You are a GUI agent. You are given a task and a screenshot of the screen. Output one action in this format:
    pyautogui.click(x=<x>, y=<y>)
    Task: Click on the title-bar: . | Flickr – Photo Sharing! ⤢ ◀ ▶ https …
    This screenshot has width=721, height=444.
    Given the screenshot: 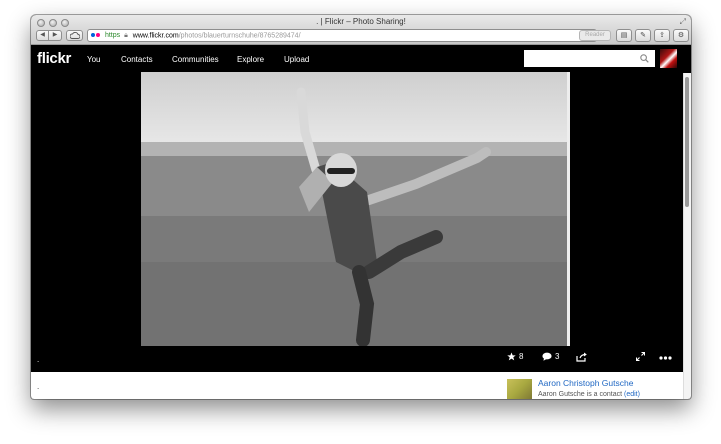 What is the action you would take?
    pyautogui.click(x=361, y=30)
    